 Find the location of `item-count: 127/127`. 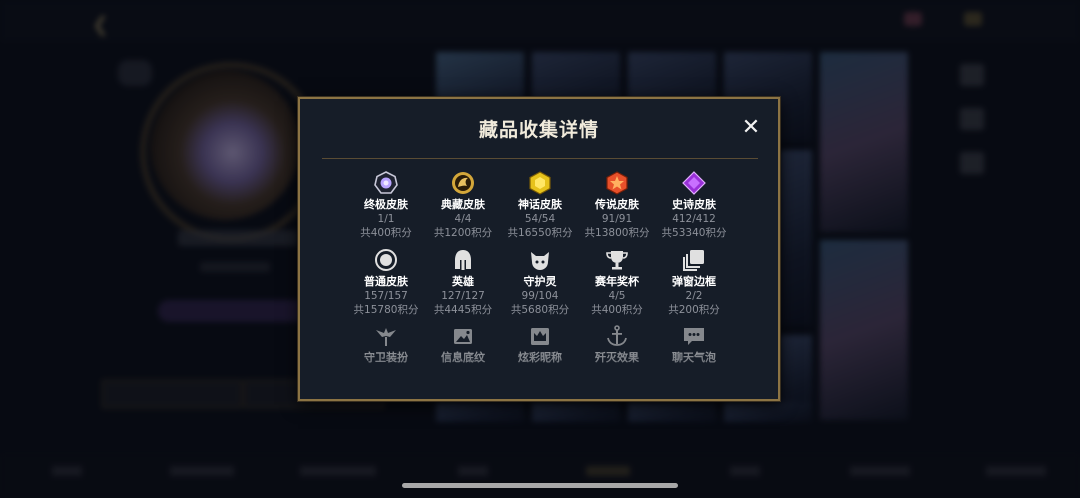

item-count: 127/127 is located at coordinates (463, 296).